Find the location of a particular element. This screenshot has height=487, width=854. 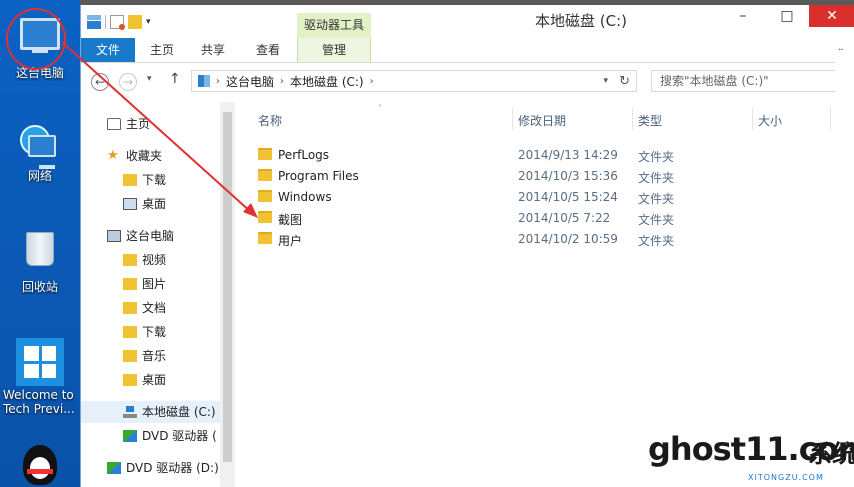

annotation-arrow-head is located at coordinates (250, 210).